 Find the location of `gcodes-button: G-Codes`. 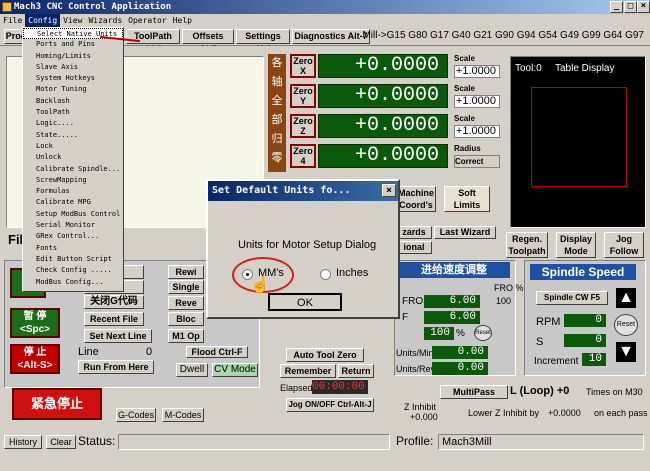

gcodes-button: G-Codes is located at coordinates (136, 415).